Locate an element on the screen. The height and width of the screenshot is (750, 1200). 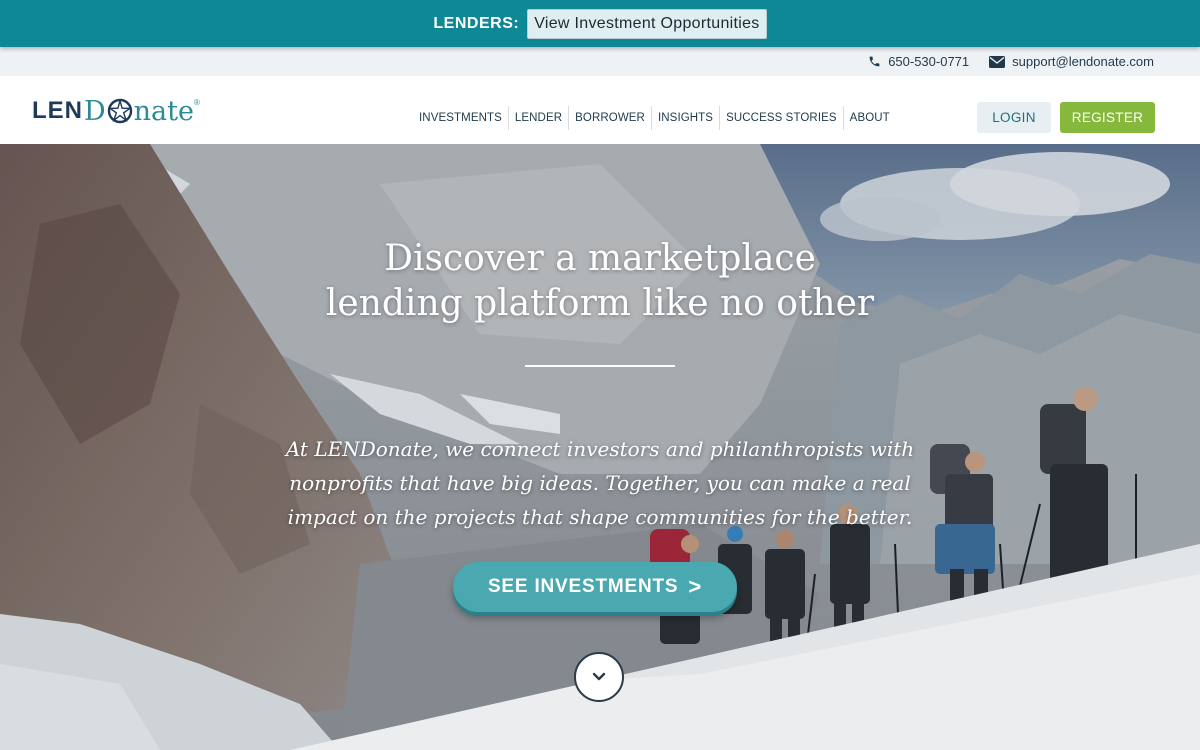
nav-item-borrower: BORROWER is located at coordinates (610, 118).